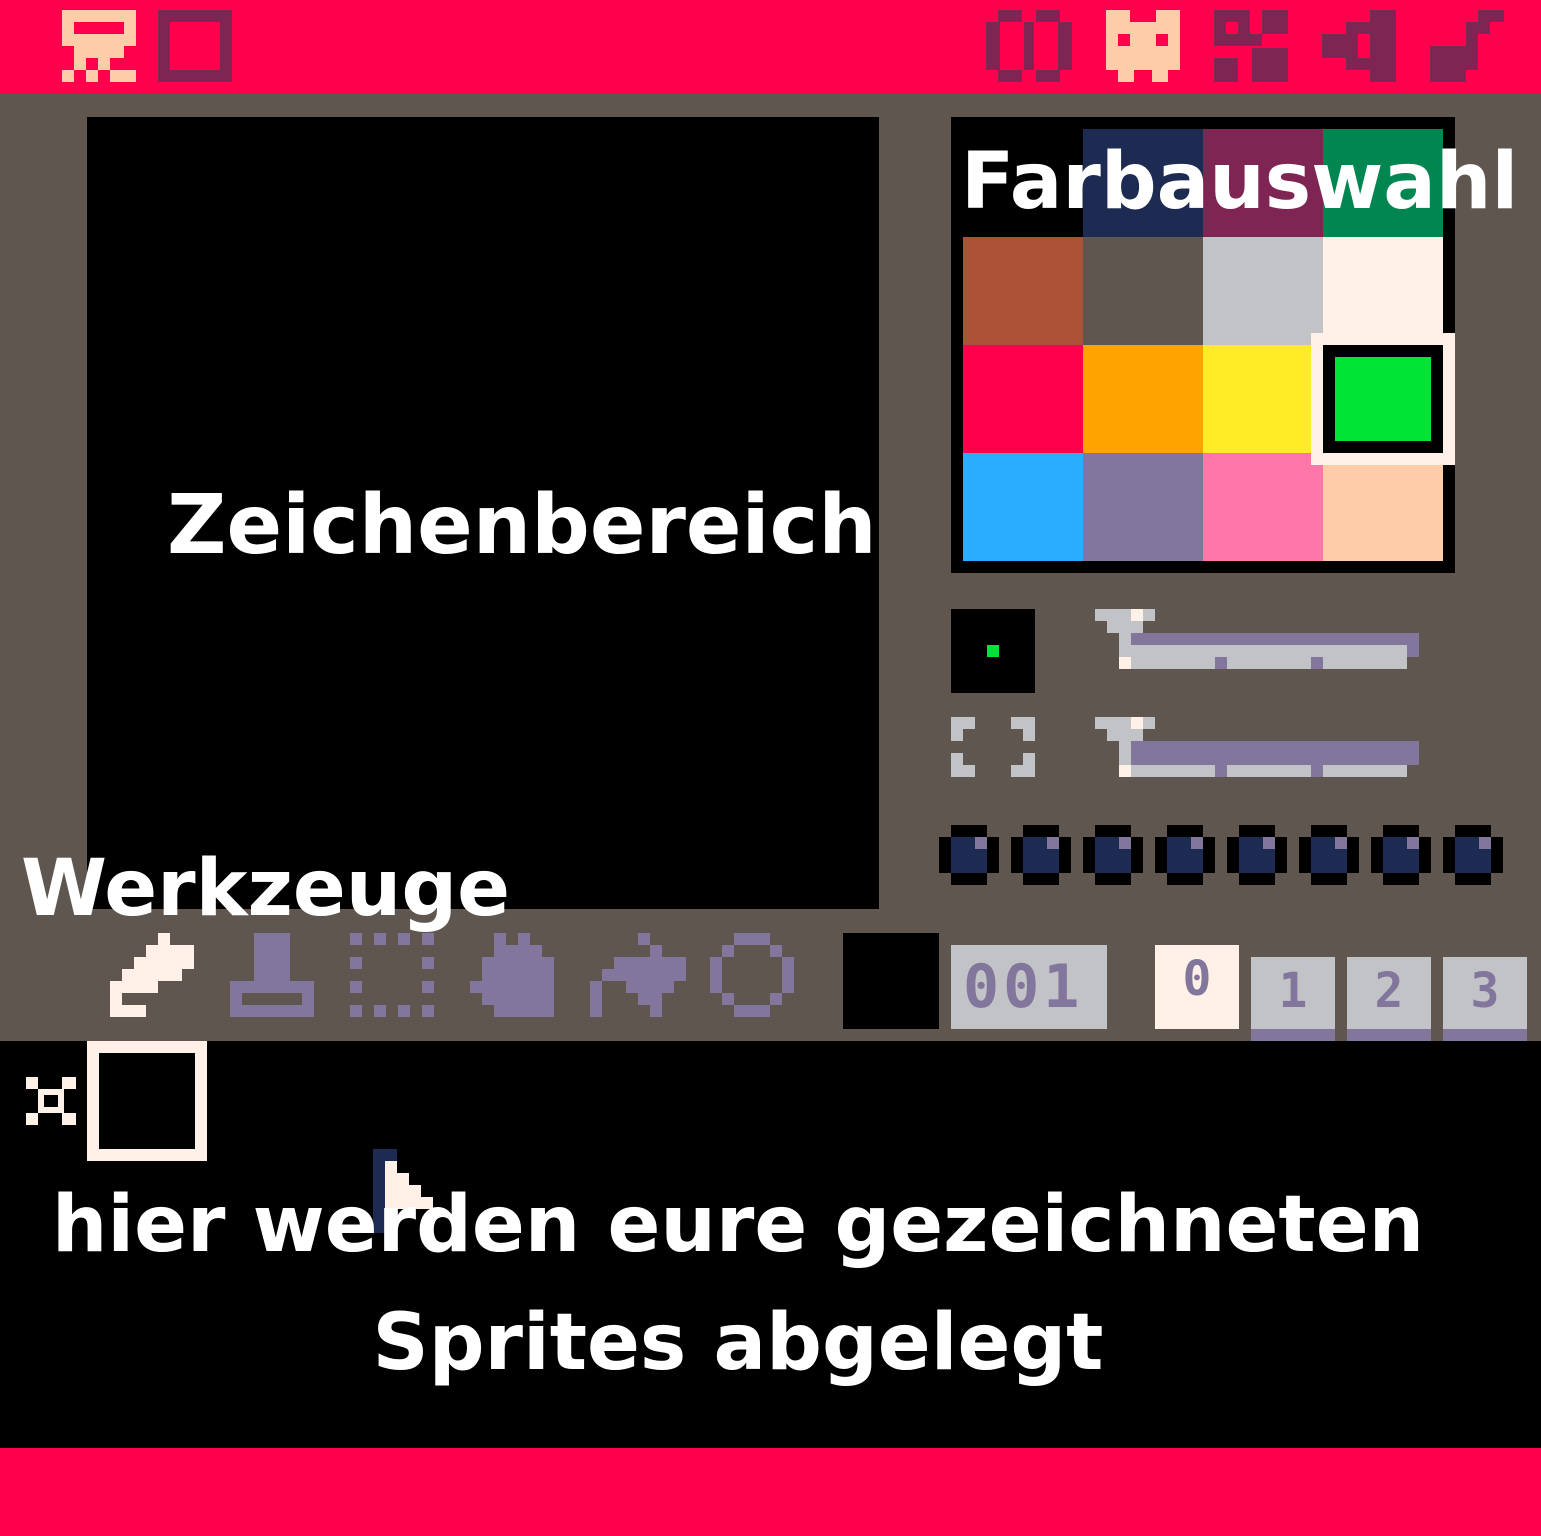  What do you see at coordinates (738, 1225) in the screenshot?
I see `sheet-annotation-line1: hier werden eure gezeichneten` at bounding box center [738, 1225].